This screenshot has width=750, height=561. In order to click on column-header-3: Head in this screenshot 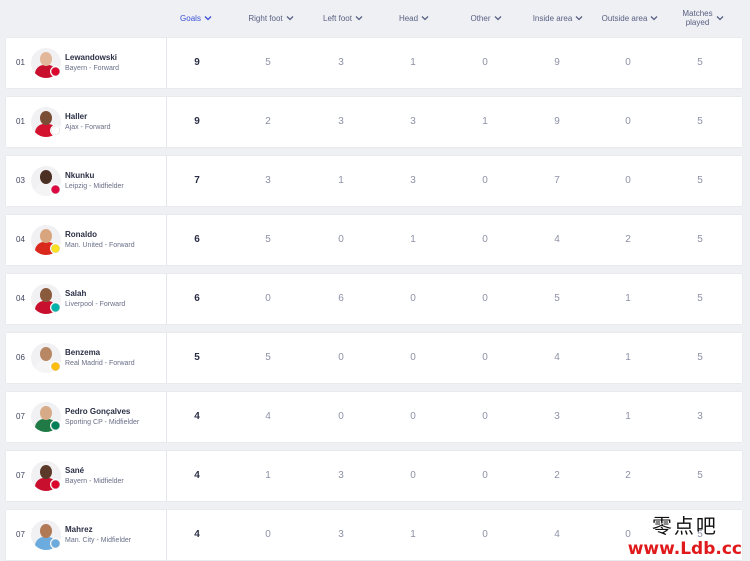, I will do `click(414, 18)`.